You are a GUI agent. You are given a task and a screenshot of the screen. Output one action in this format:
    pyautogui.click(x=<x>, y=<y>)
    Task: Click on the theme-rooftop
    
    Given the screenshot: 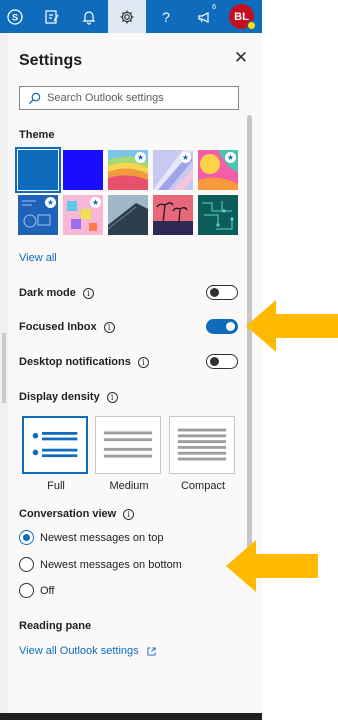 What is the action you would take?
    pyautogui.click(x=128, y=215)
    